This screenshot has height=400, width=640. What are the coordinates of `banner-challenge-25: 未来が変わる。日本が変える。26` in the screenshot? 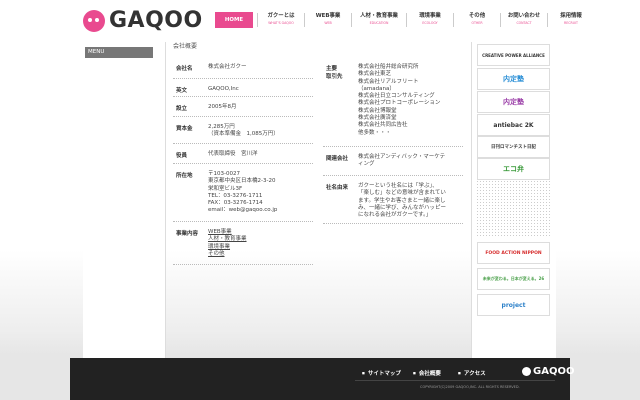 It's located at (513, 279).